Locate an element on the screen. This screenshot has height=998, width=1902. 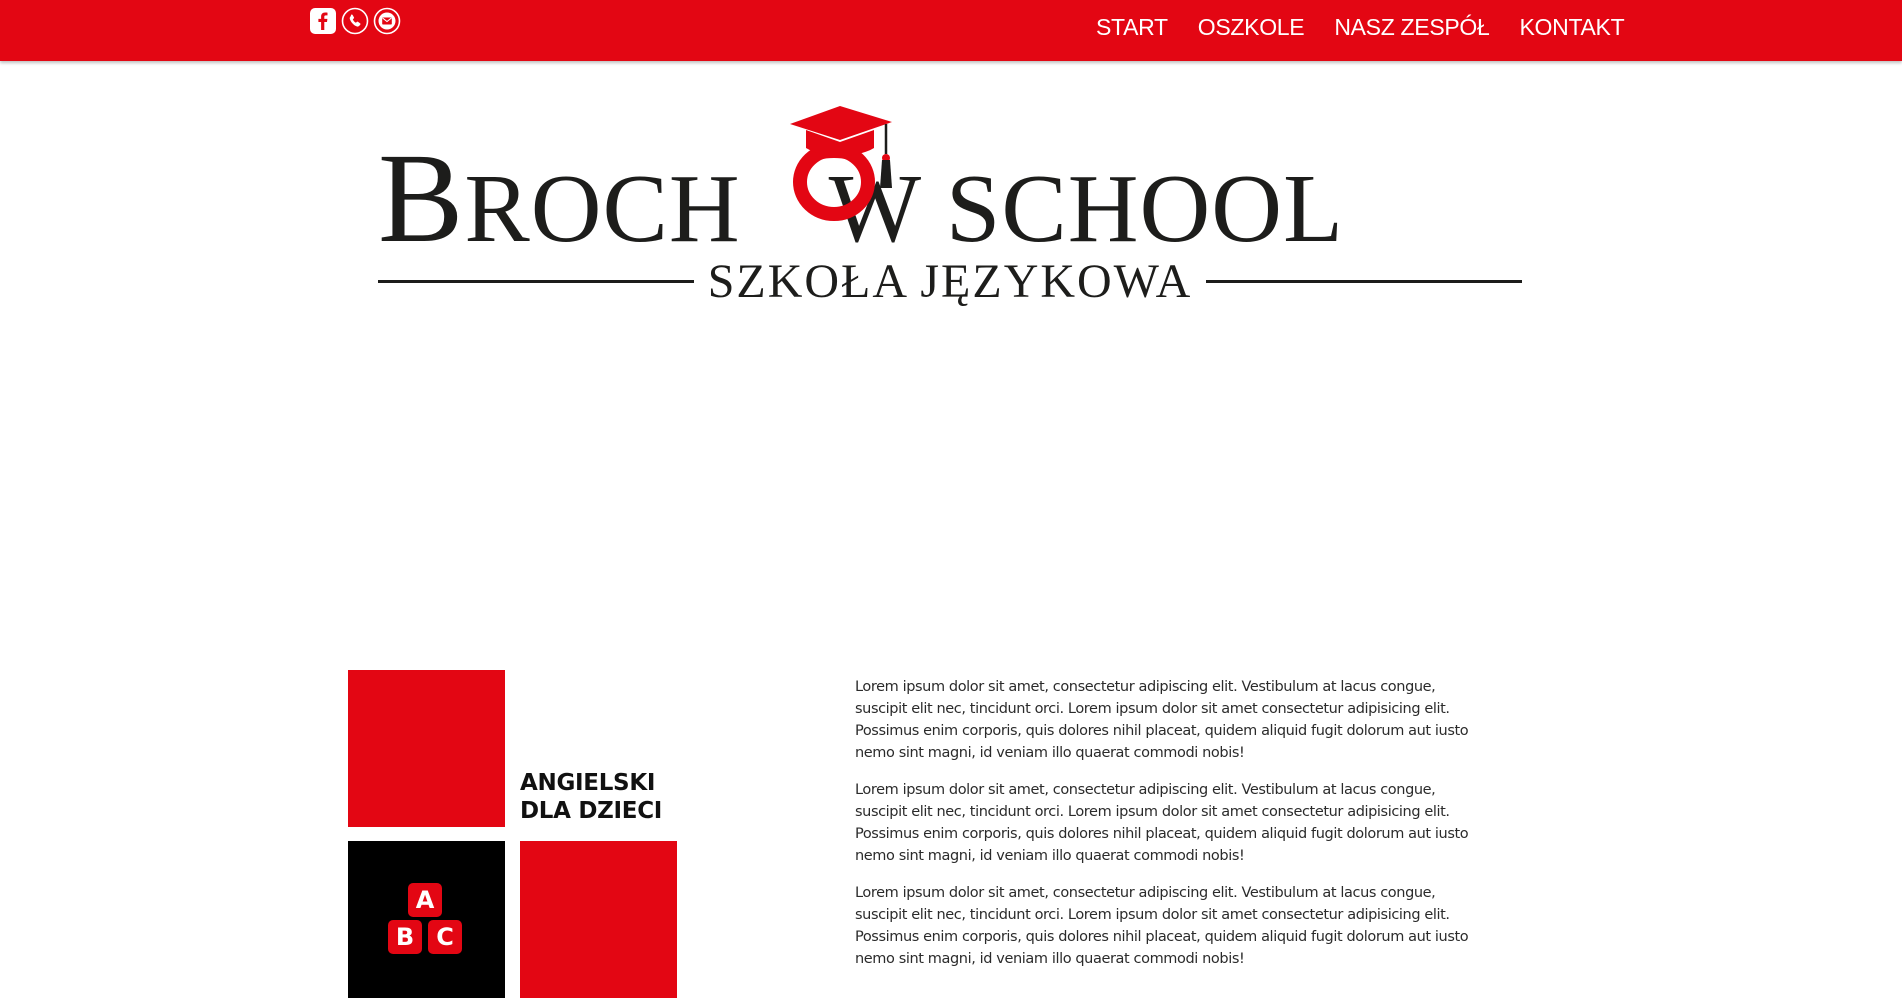
nav-nasz-zespol: NASZ ZESPÓŁ is located at coordinates (1411, 27).